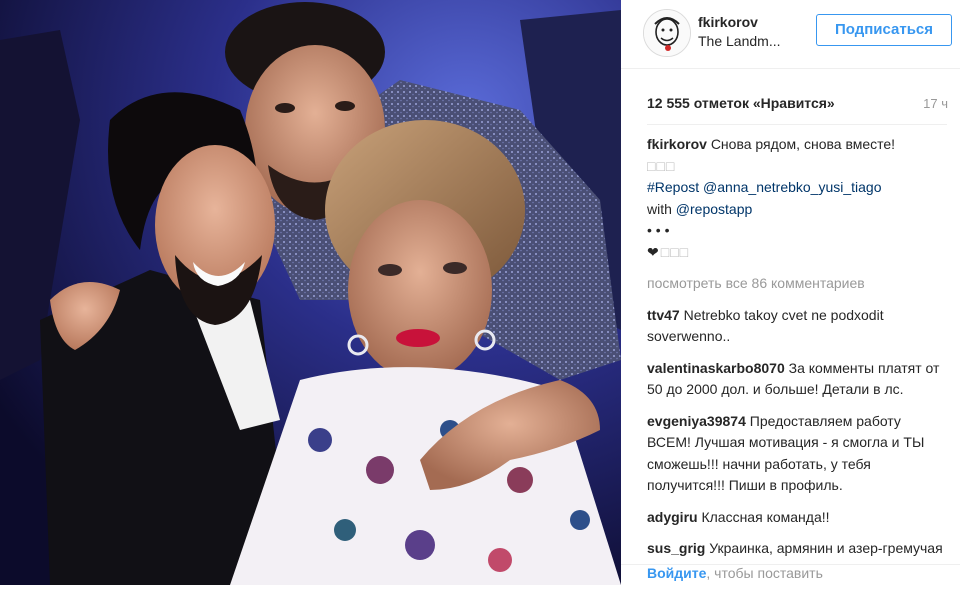  I want to click on avatar-portrait-icon, so click(667, 33).